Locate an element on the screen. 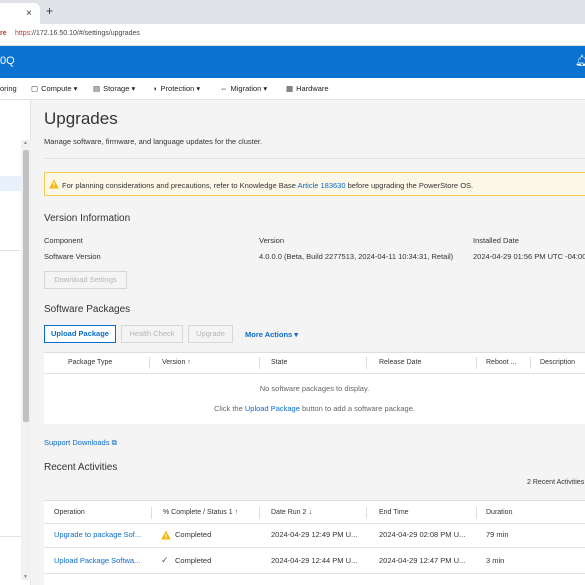 The height and width of the screenshot is (585, 585). scroll-up-icon: ▲ is located at coordinates (25, 143).